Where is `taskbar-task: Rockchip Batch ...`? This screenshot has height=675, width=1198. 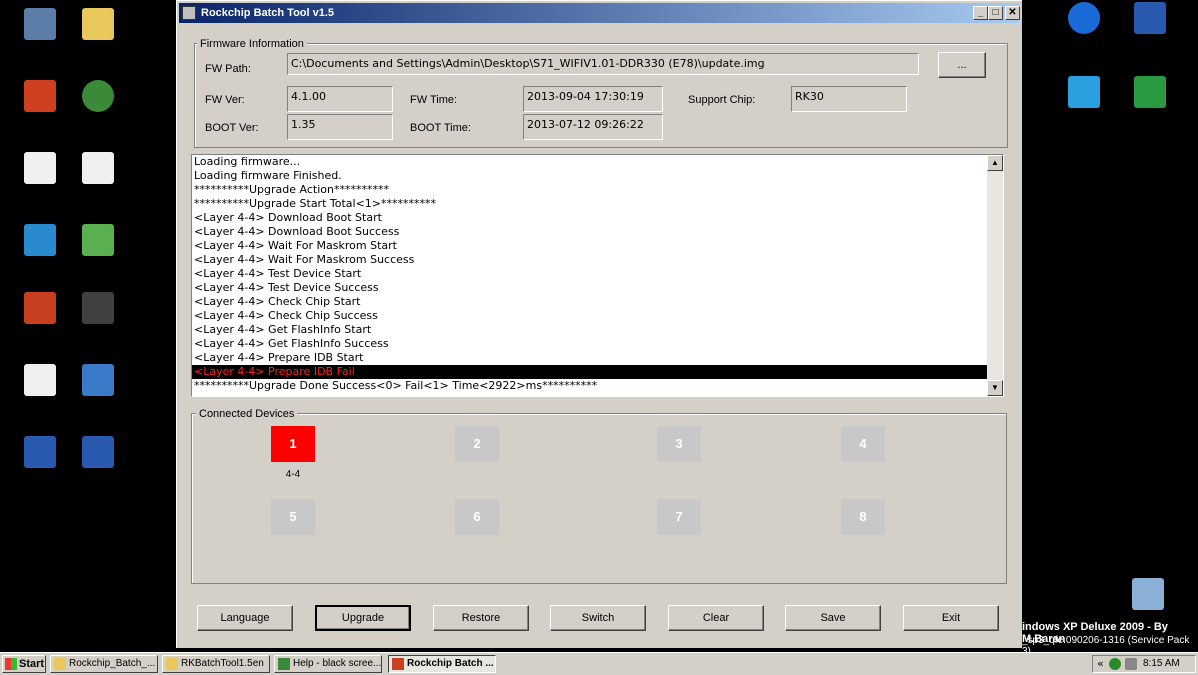 taskbar-task: Rockchip Batch ... is located at coordinates (442, 664).